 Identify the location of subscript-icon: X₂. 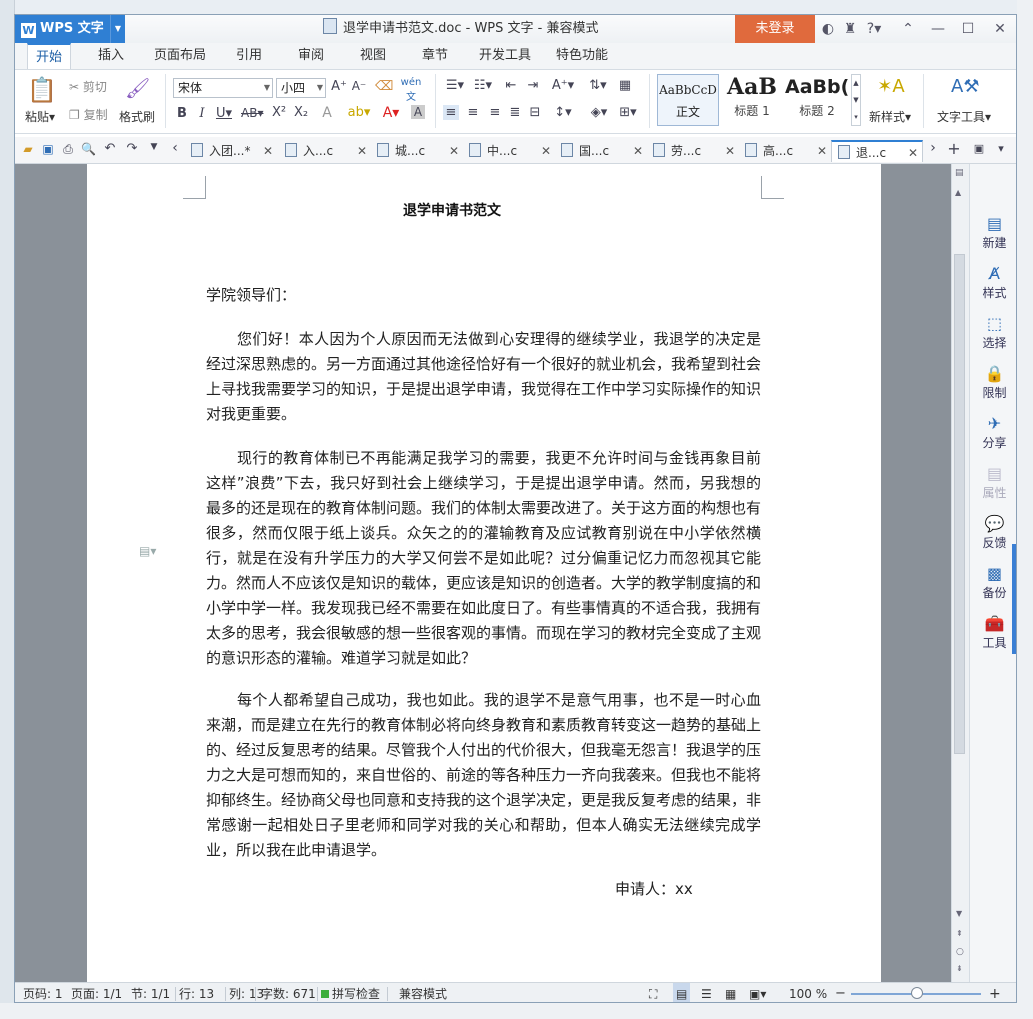
(301, 112).